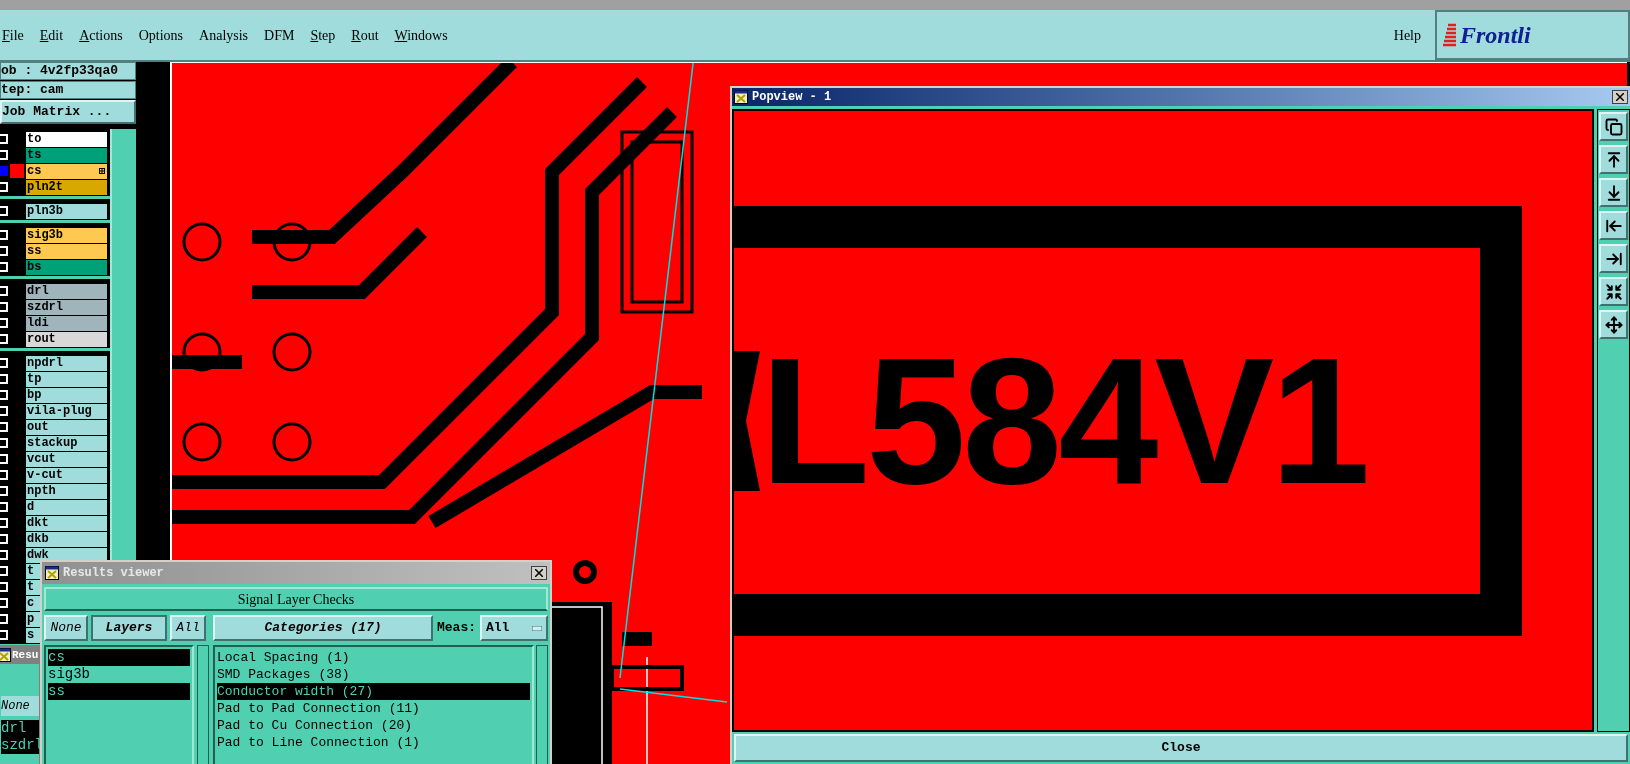 Image resolution: width=1630 pixels, height=764 pixels. I want to click on layer-name: sig3b, so click(45, 235).